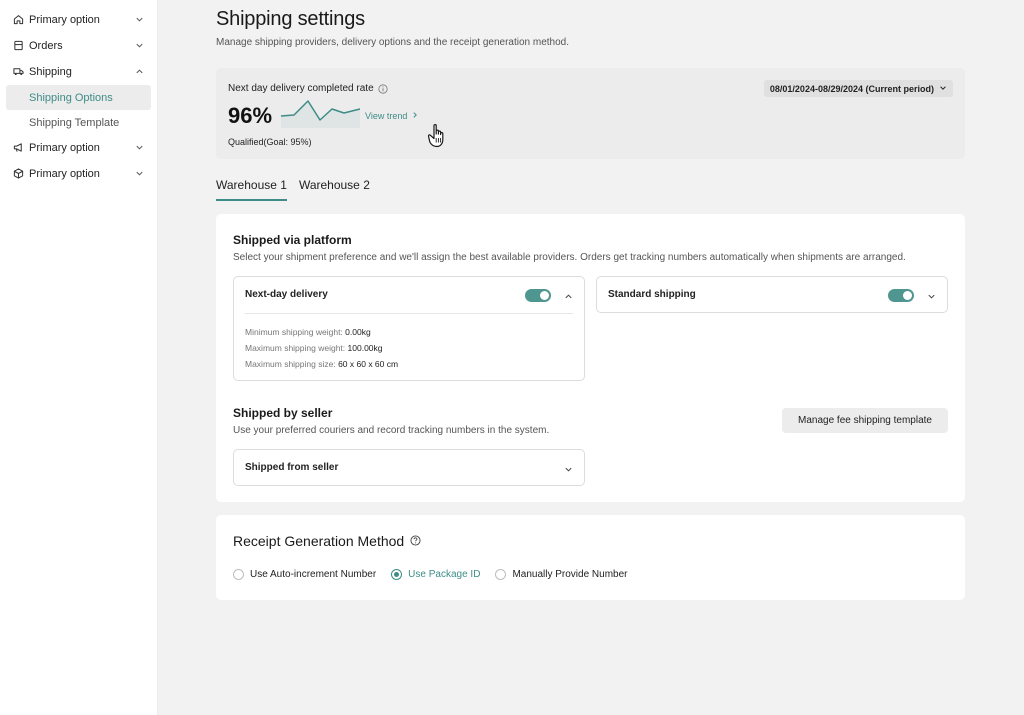  What do you see at coordinates (290, 364) in the screenshot?
I see `max-size-label: Maximum shipping size:` at bounding box center [290, 364].